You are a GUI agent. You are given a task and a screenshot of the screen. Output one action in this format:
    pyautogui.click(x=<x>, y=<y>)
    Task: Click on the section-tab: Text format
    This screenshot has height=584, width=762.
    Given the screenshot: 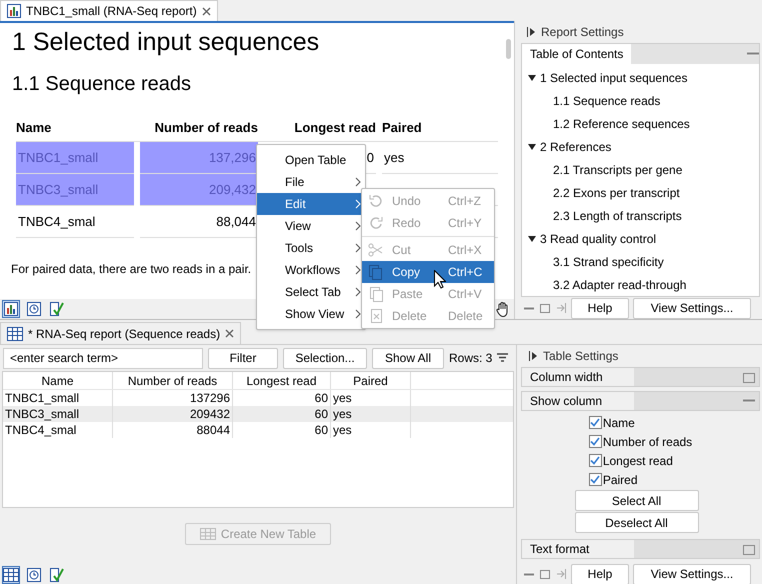 What is the action you would take?
    pyautogui.click(x=578, y=549)
    